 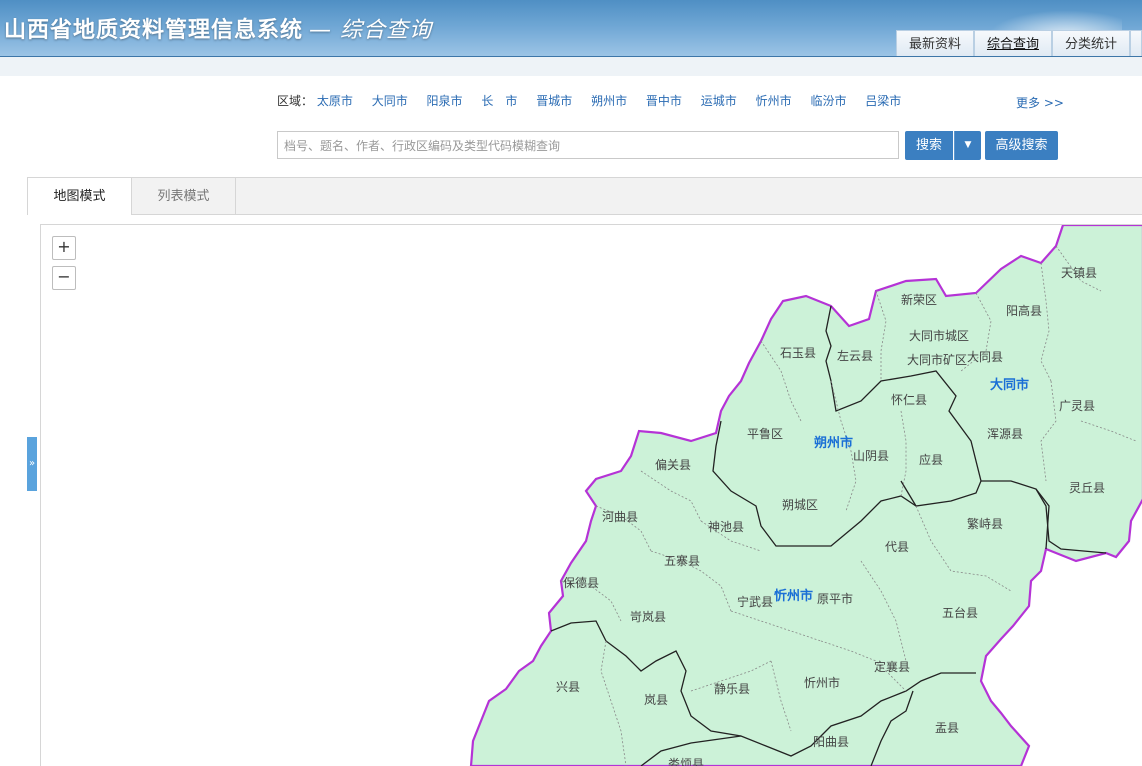 I want to click on region-link: 晋城市, so click(x=554, y=101).